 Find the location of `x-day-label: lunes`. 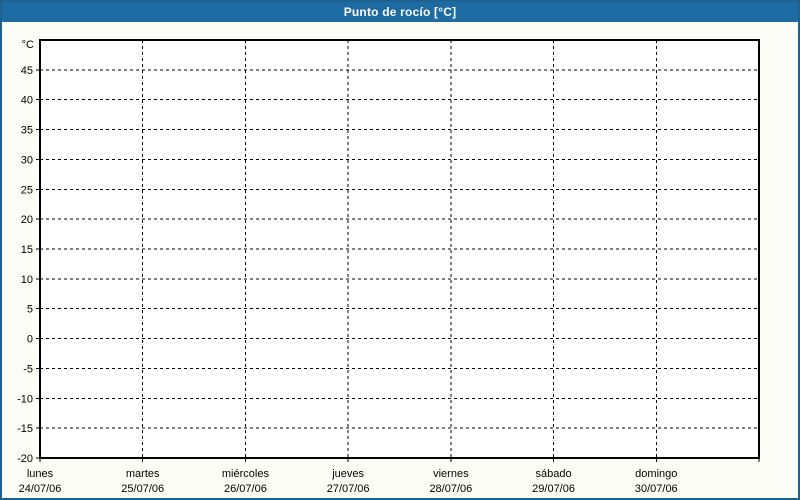

x-day-label: lunes is located at coordinates (40, 474).